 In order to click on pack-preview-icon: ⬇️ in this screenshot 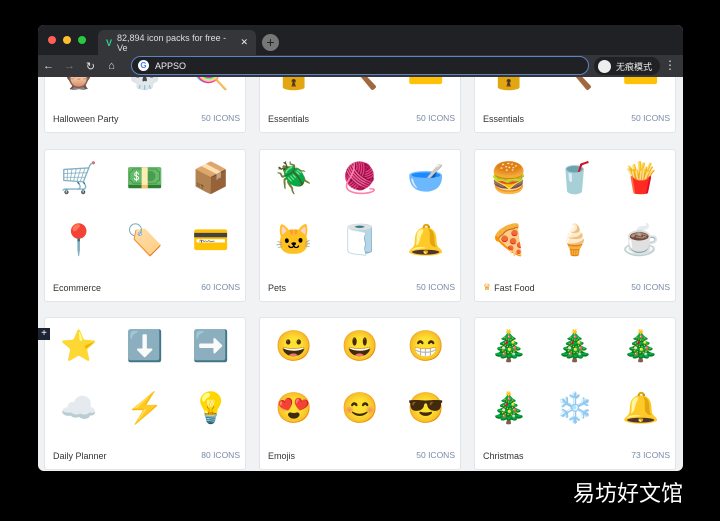, I will do `click(145, 346)`.